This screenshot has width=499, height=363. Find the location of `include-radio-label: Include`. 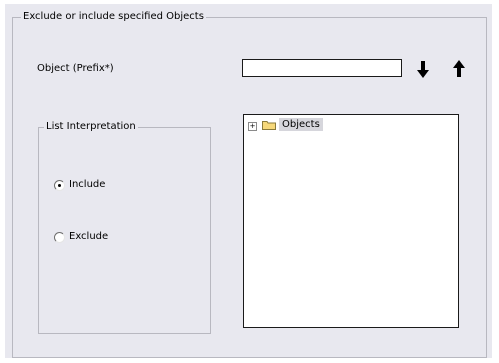

include-radio-label: Include is located at coordinates (87, 185).